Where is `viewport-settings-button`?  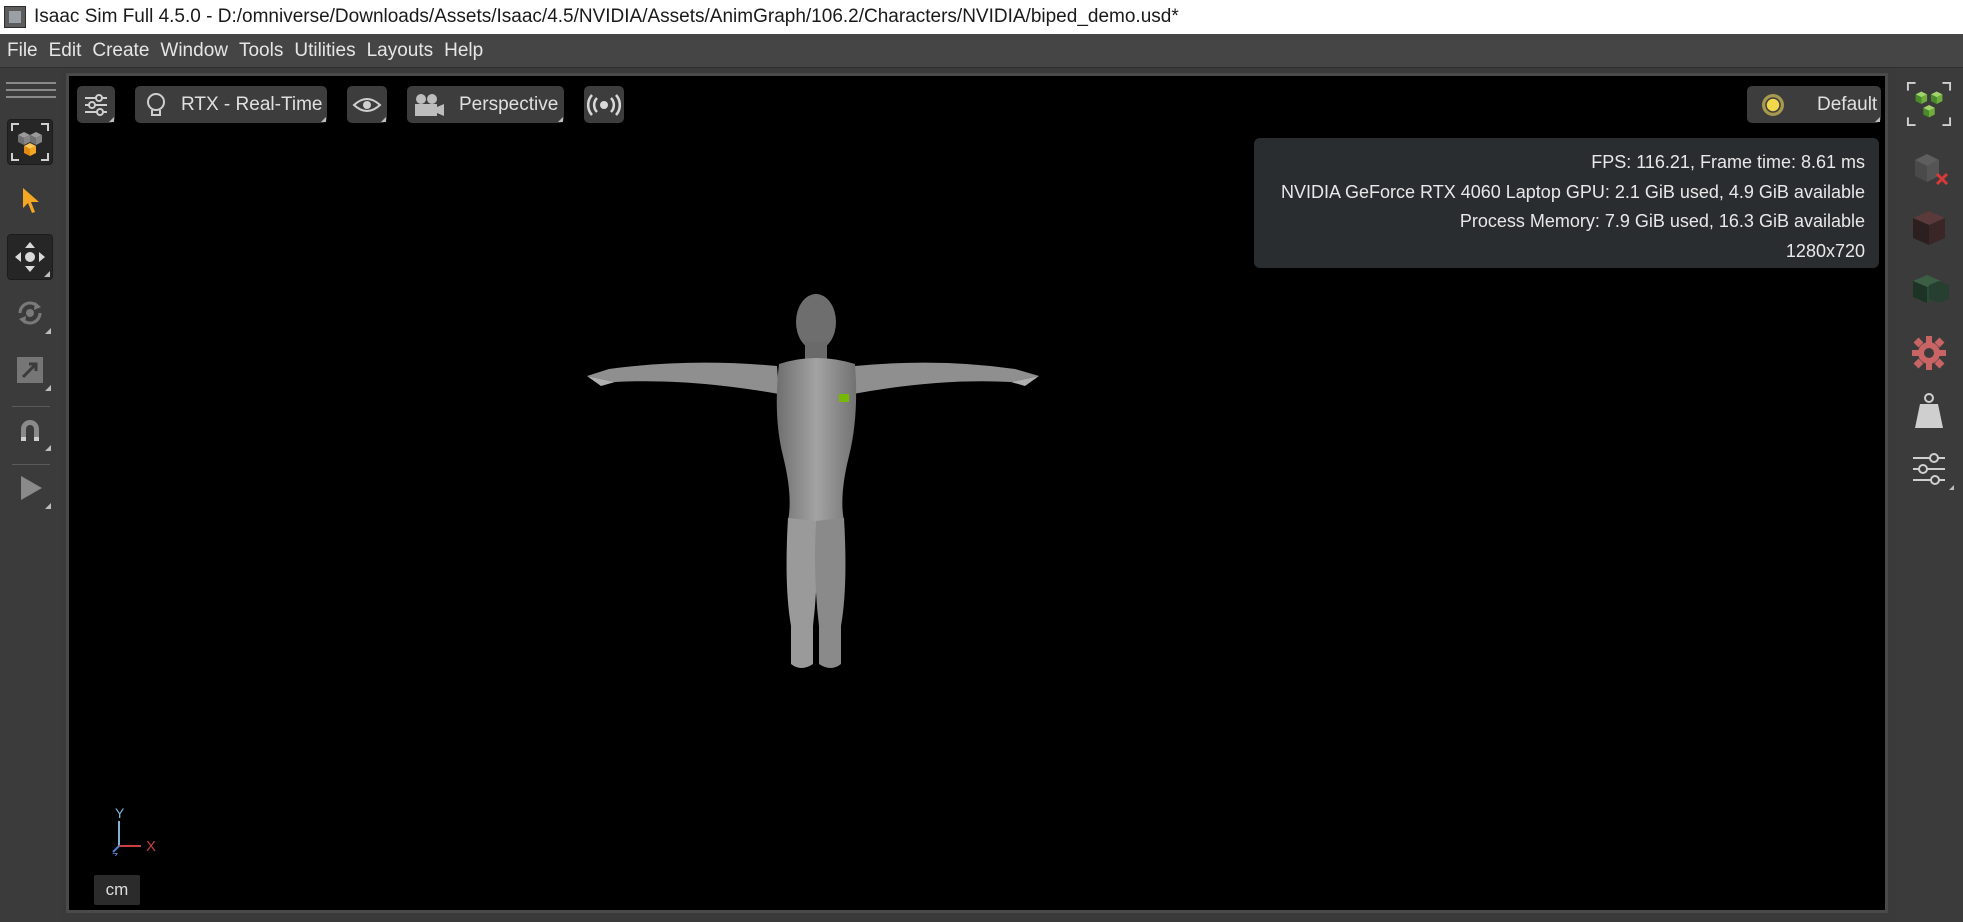
viewport-settings-button is located at coordinates (96, 104).